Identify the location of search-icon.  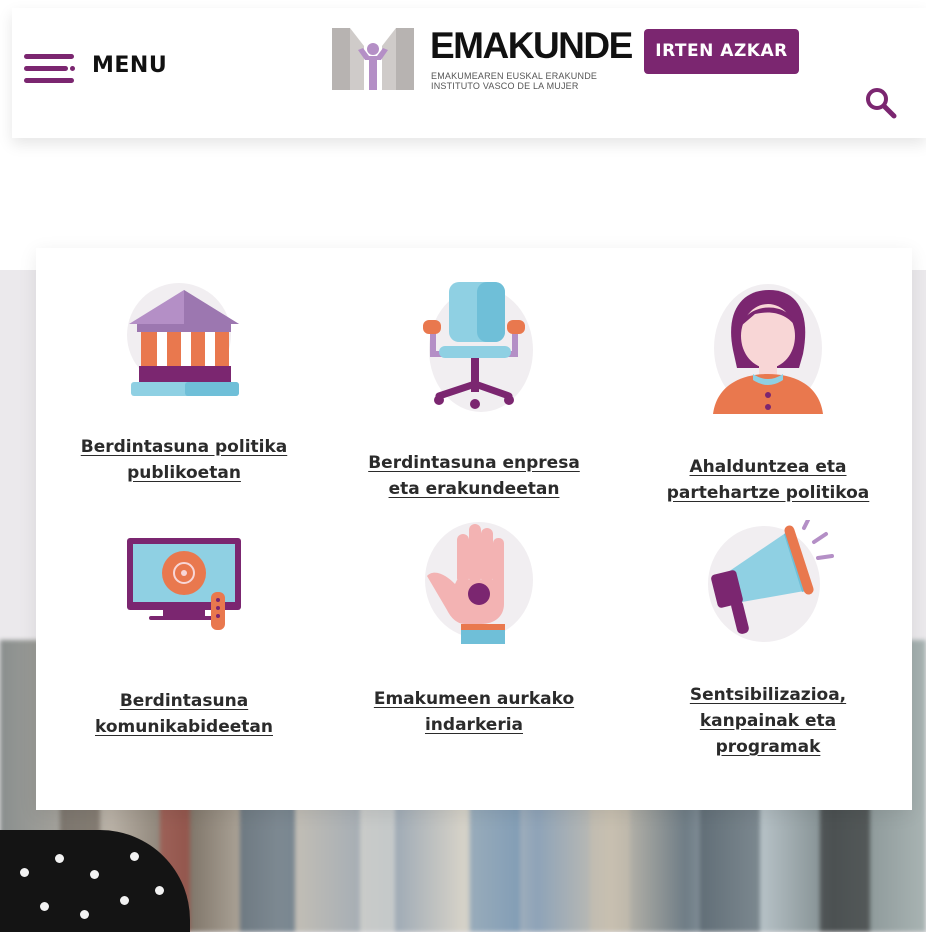
(881, 103).